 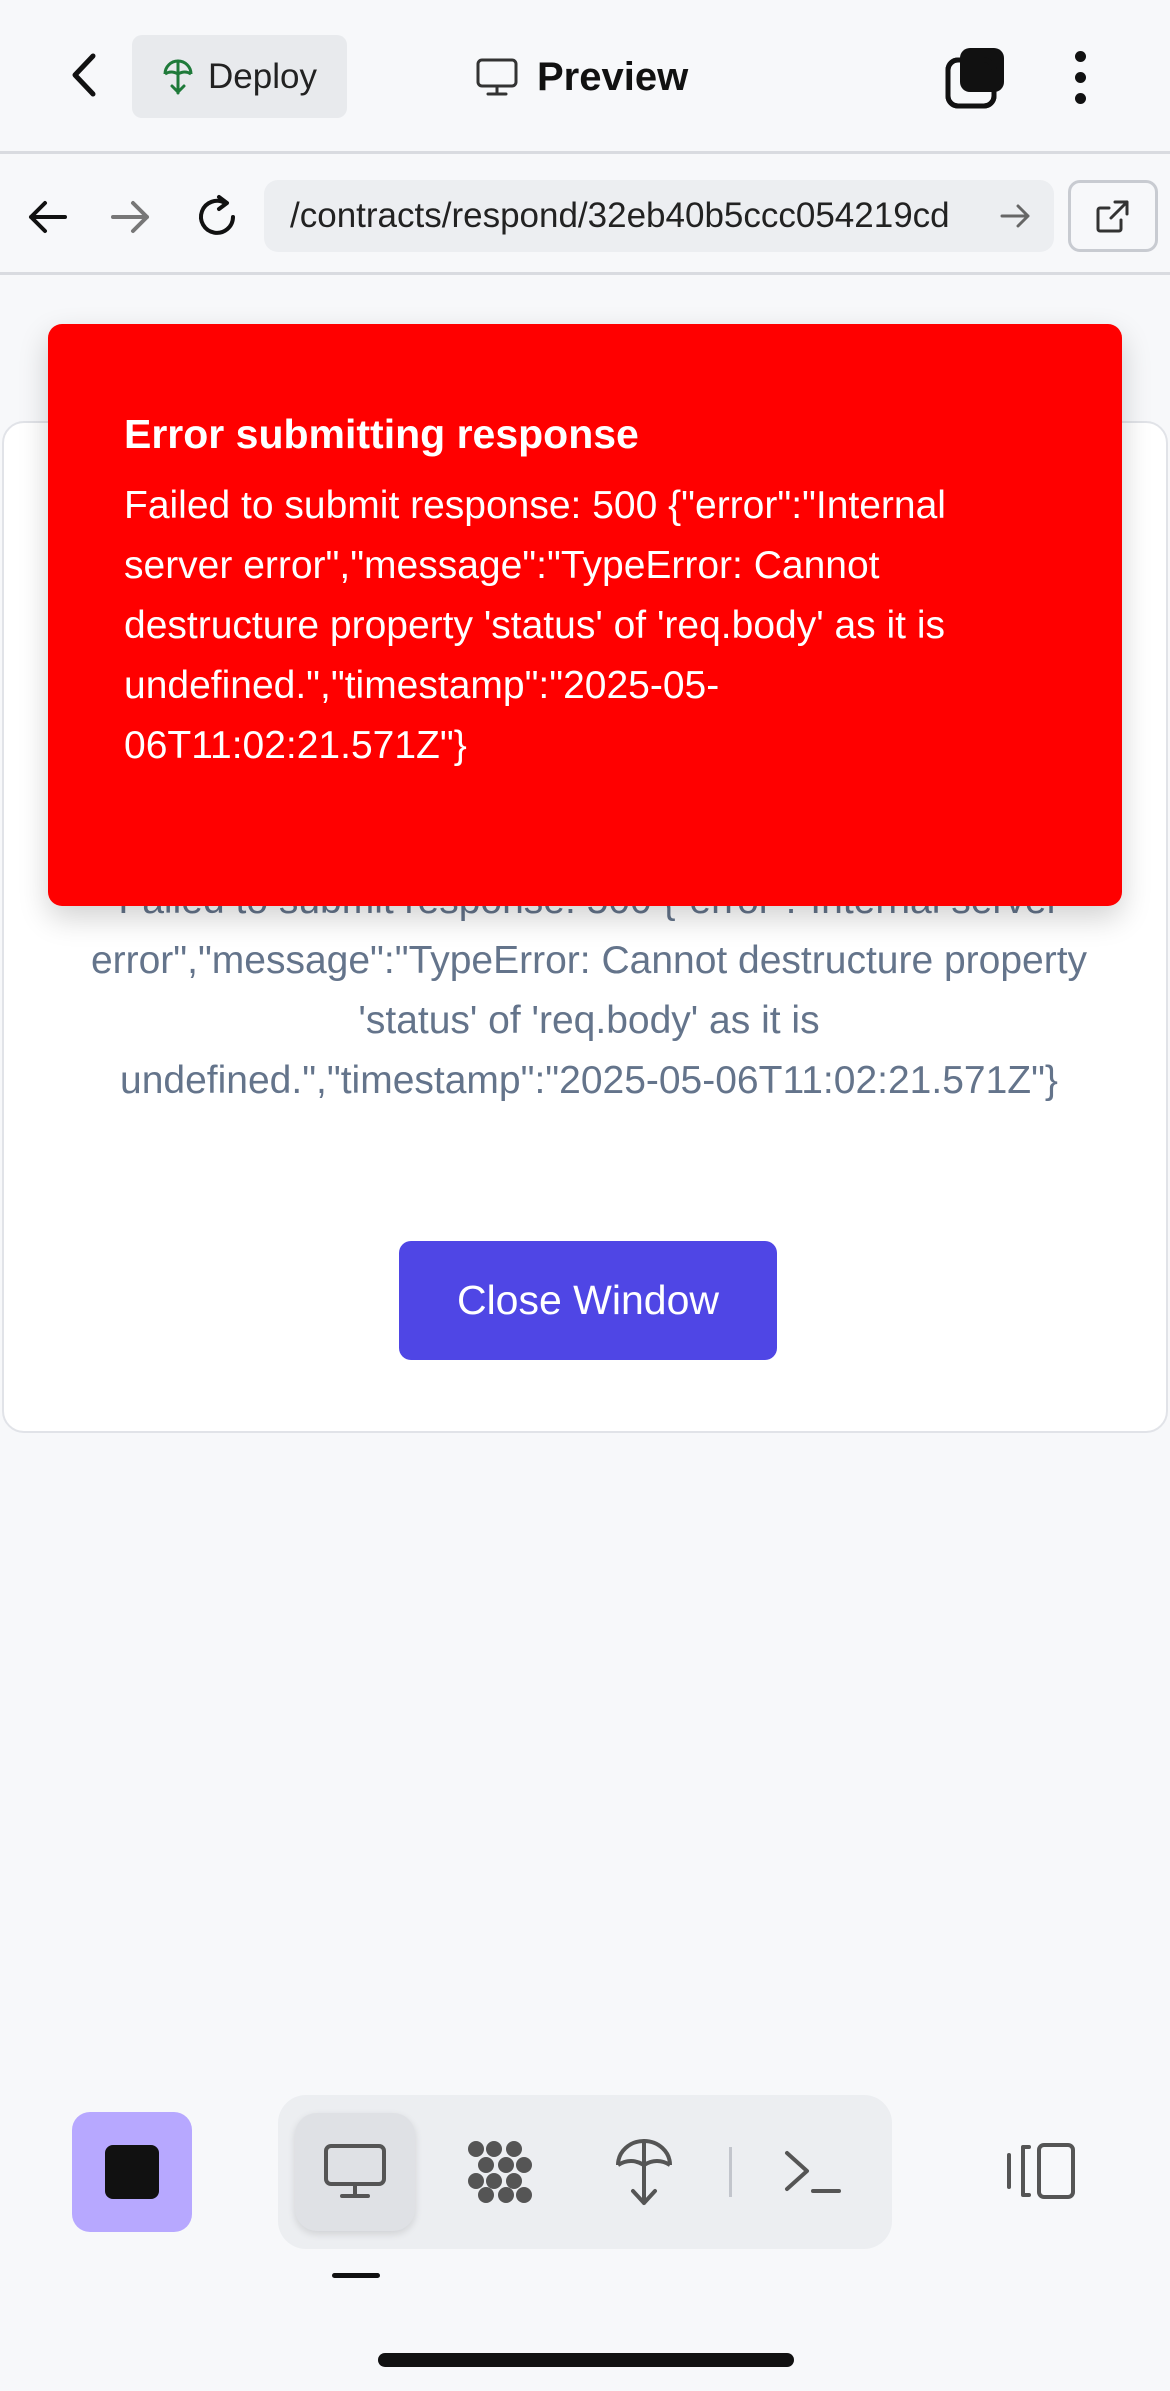 What do you see at coordinates (620, 215) in the screenshot?
I see `url-text: /contracts/respond/32eb40b5ccc054219cd` at bounding box center [620, 215].